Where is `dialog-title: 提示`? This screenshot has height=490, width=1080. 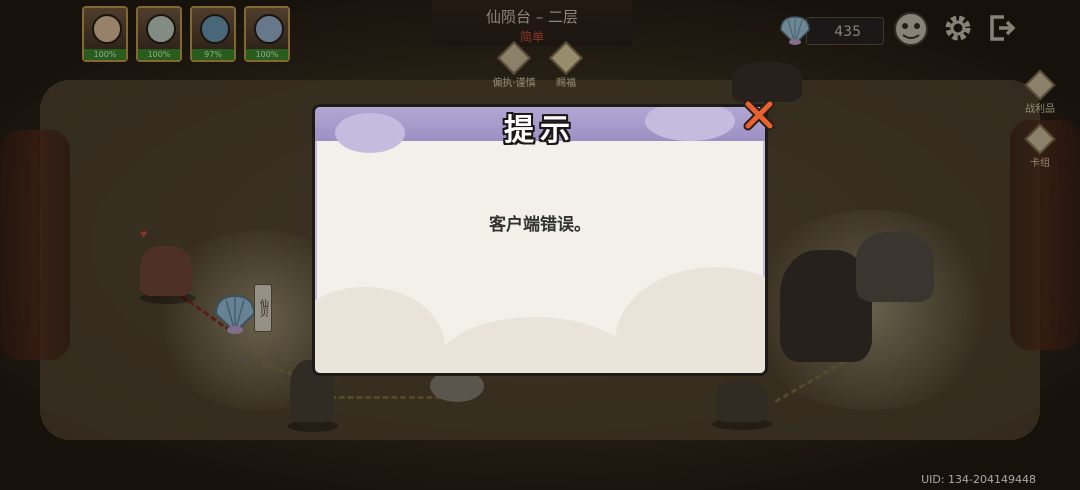
dialog-title: 提示 is located at coordinates (540, 130).